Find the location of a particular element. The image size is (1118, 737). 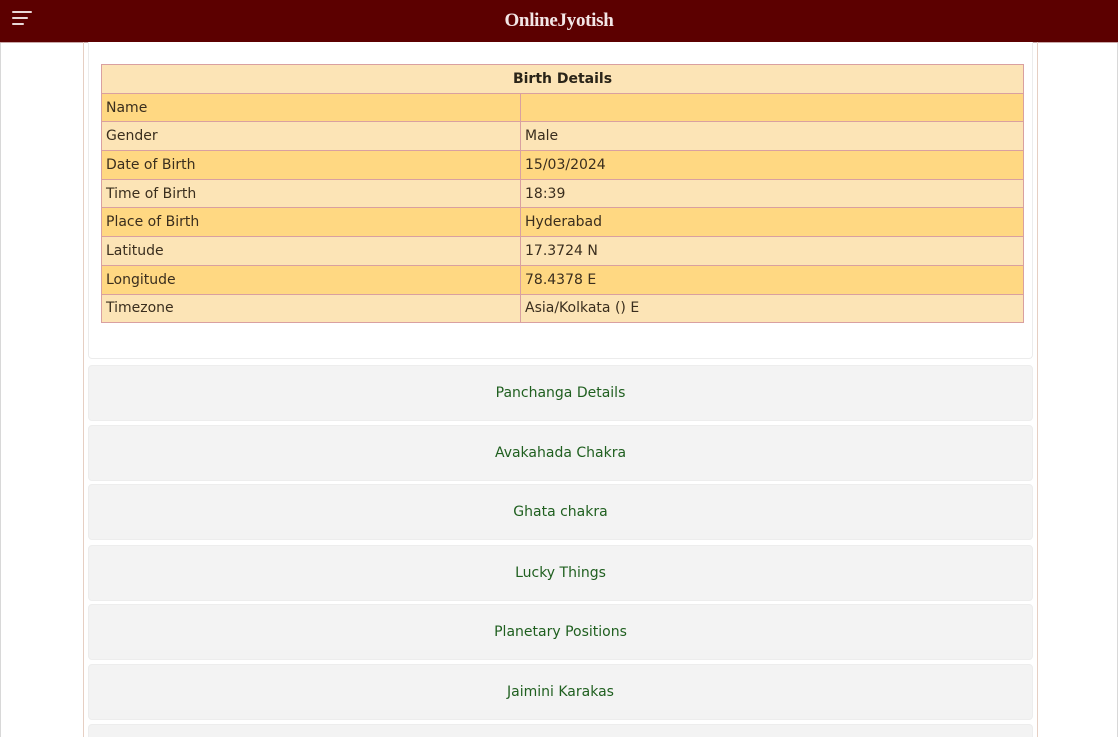

row-value: Male is located at coordinates (772, 136).